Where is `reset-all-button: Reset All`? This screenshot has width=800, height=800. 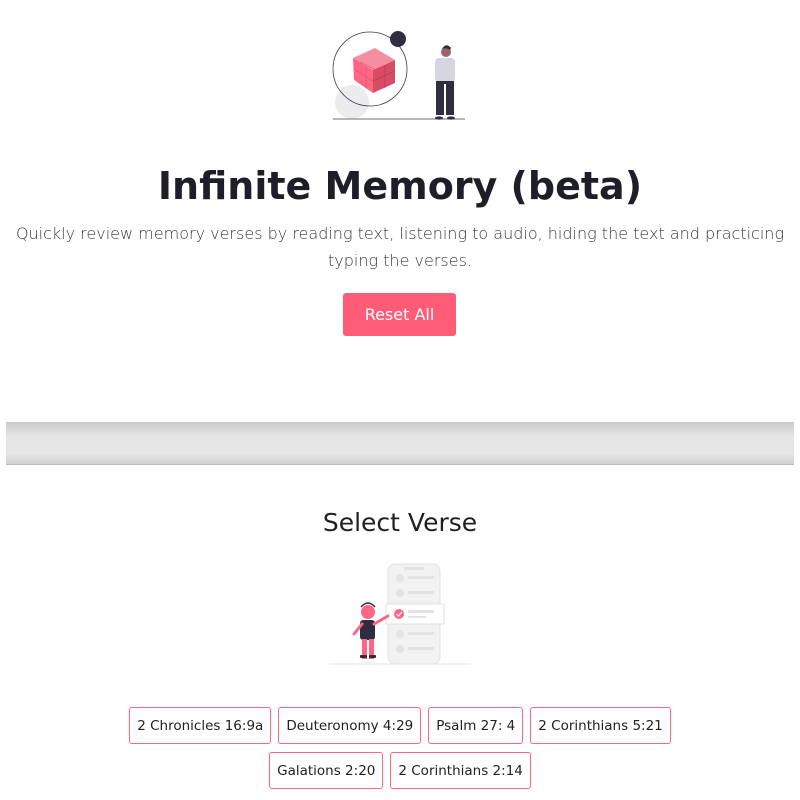 reset-all-button: Reset All is located at coordinates (399, 314).